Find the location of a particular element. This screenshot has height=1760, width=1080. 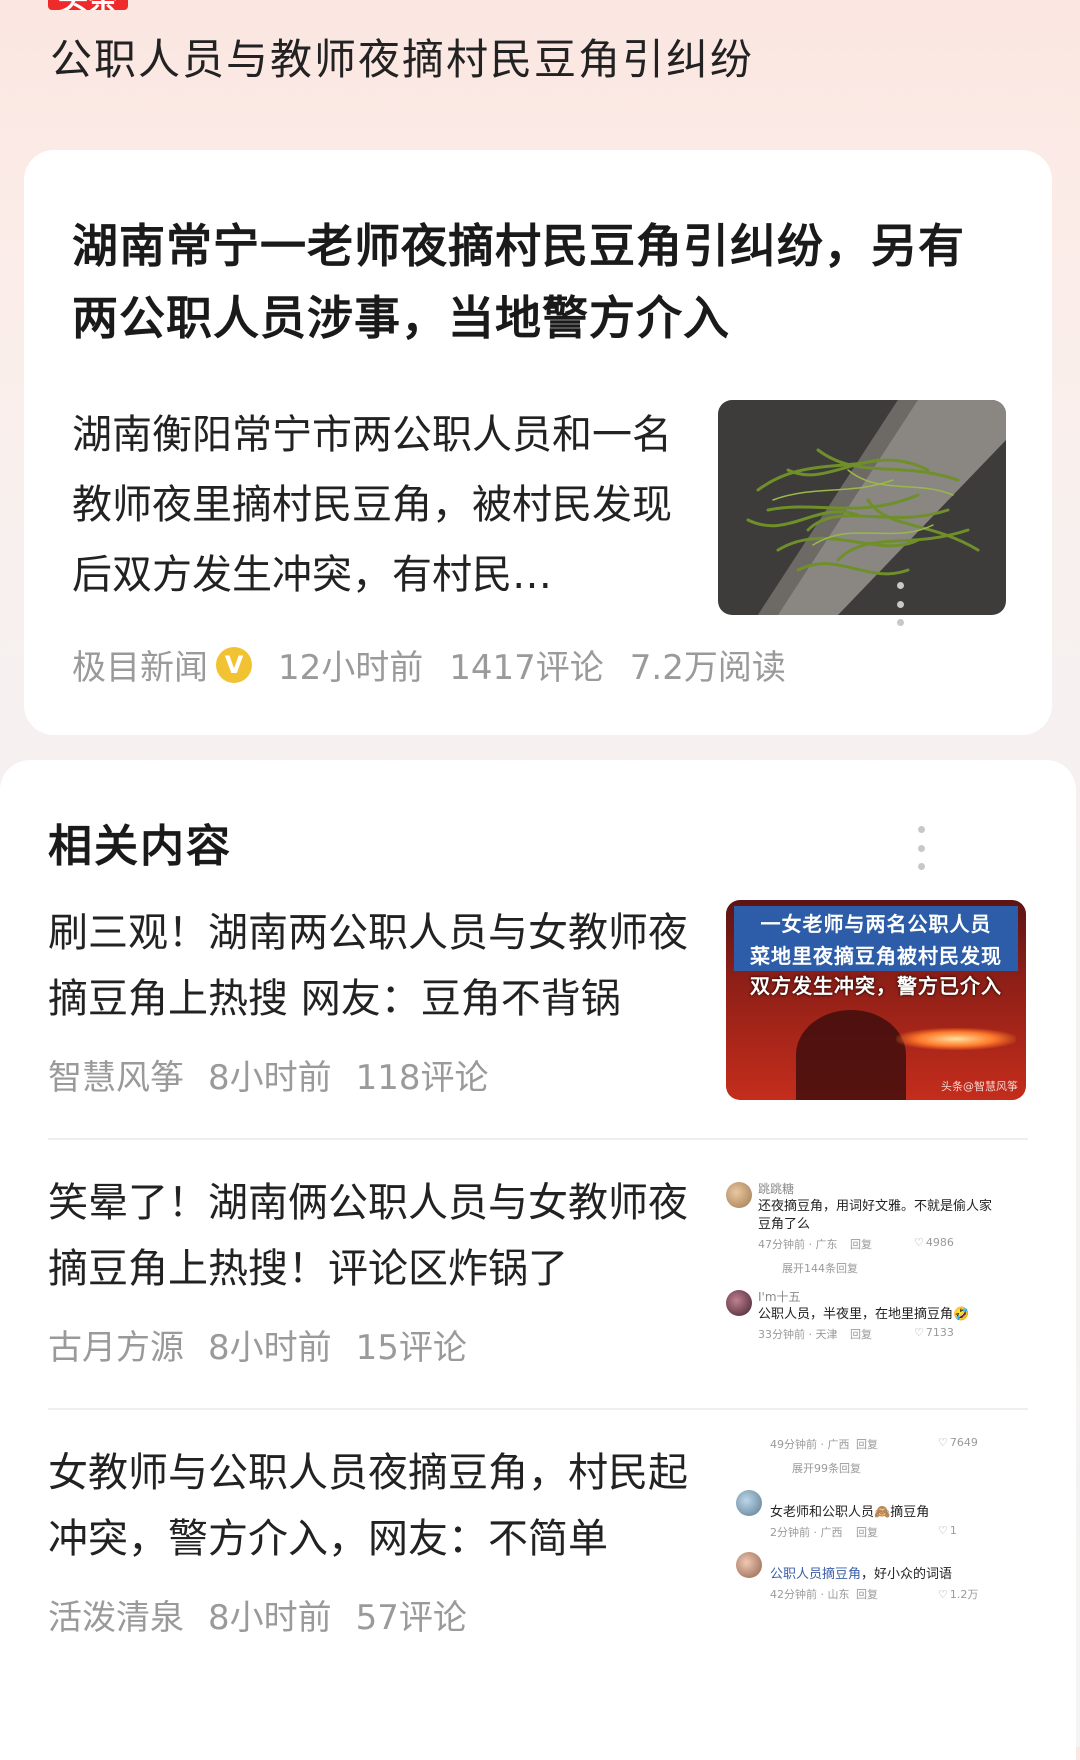

like-count: 1.2万 is located at coordinates (958, 1594).